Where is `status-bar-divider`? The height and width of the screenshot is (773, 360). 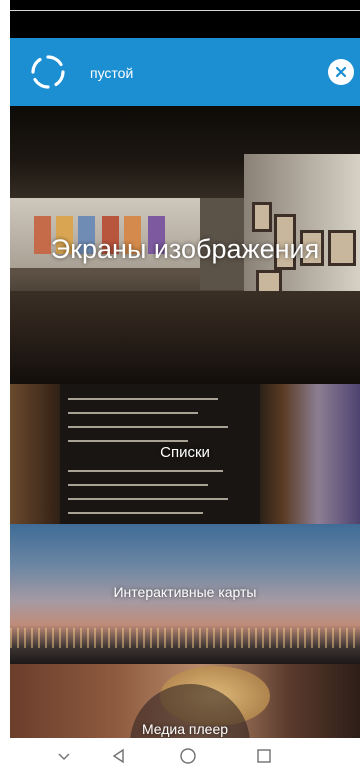 status-bar-divider is located at coordinates (185, 10).